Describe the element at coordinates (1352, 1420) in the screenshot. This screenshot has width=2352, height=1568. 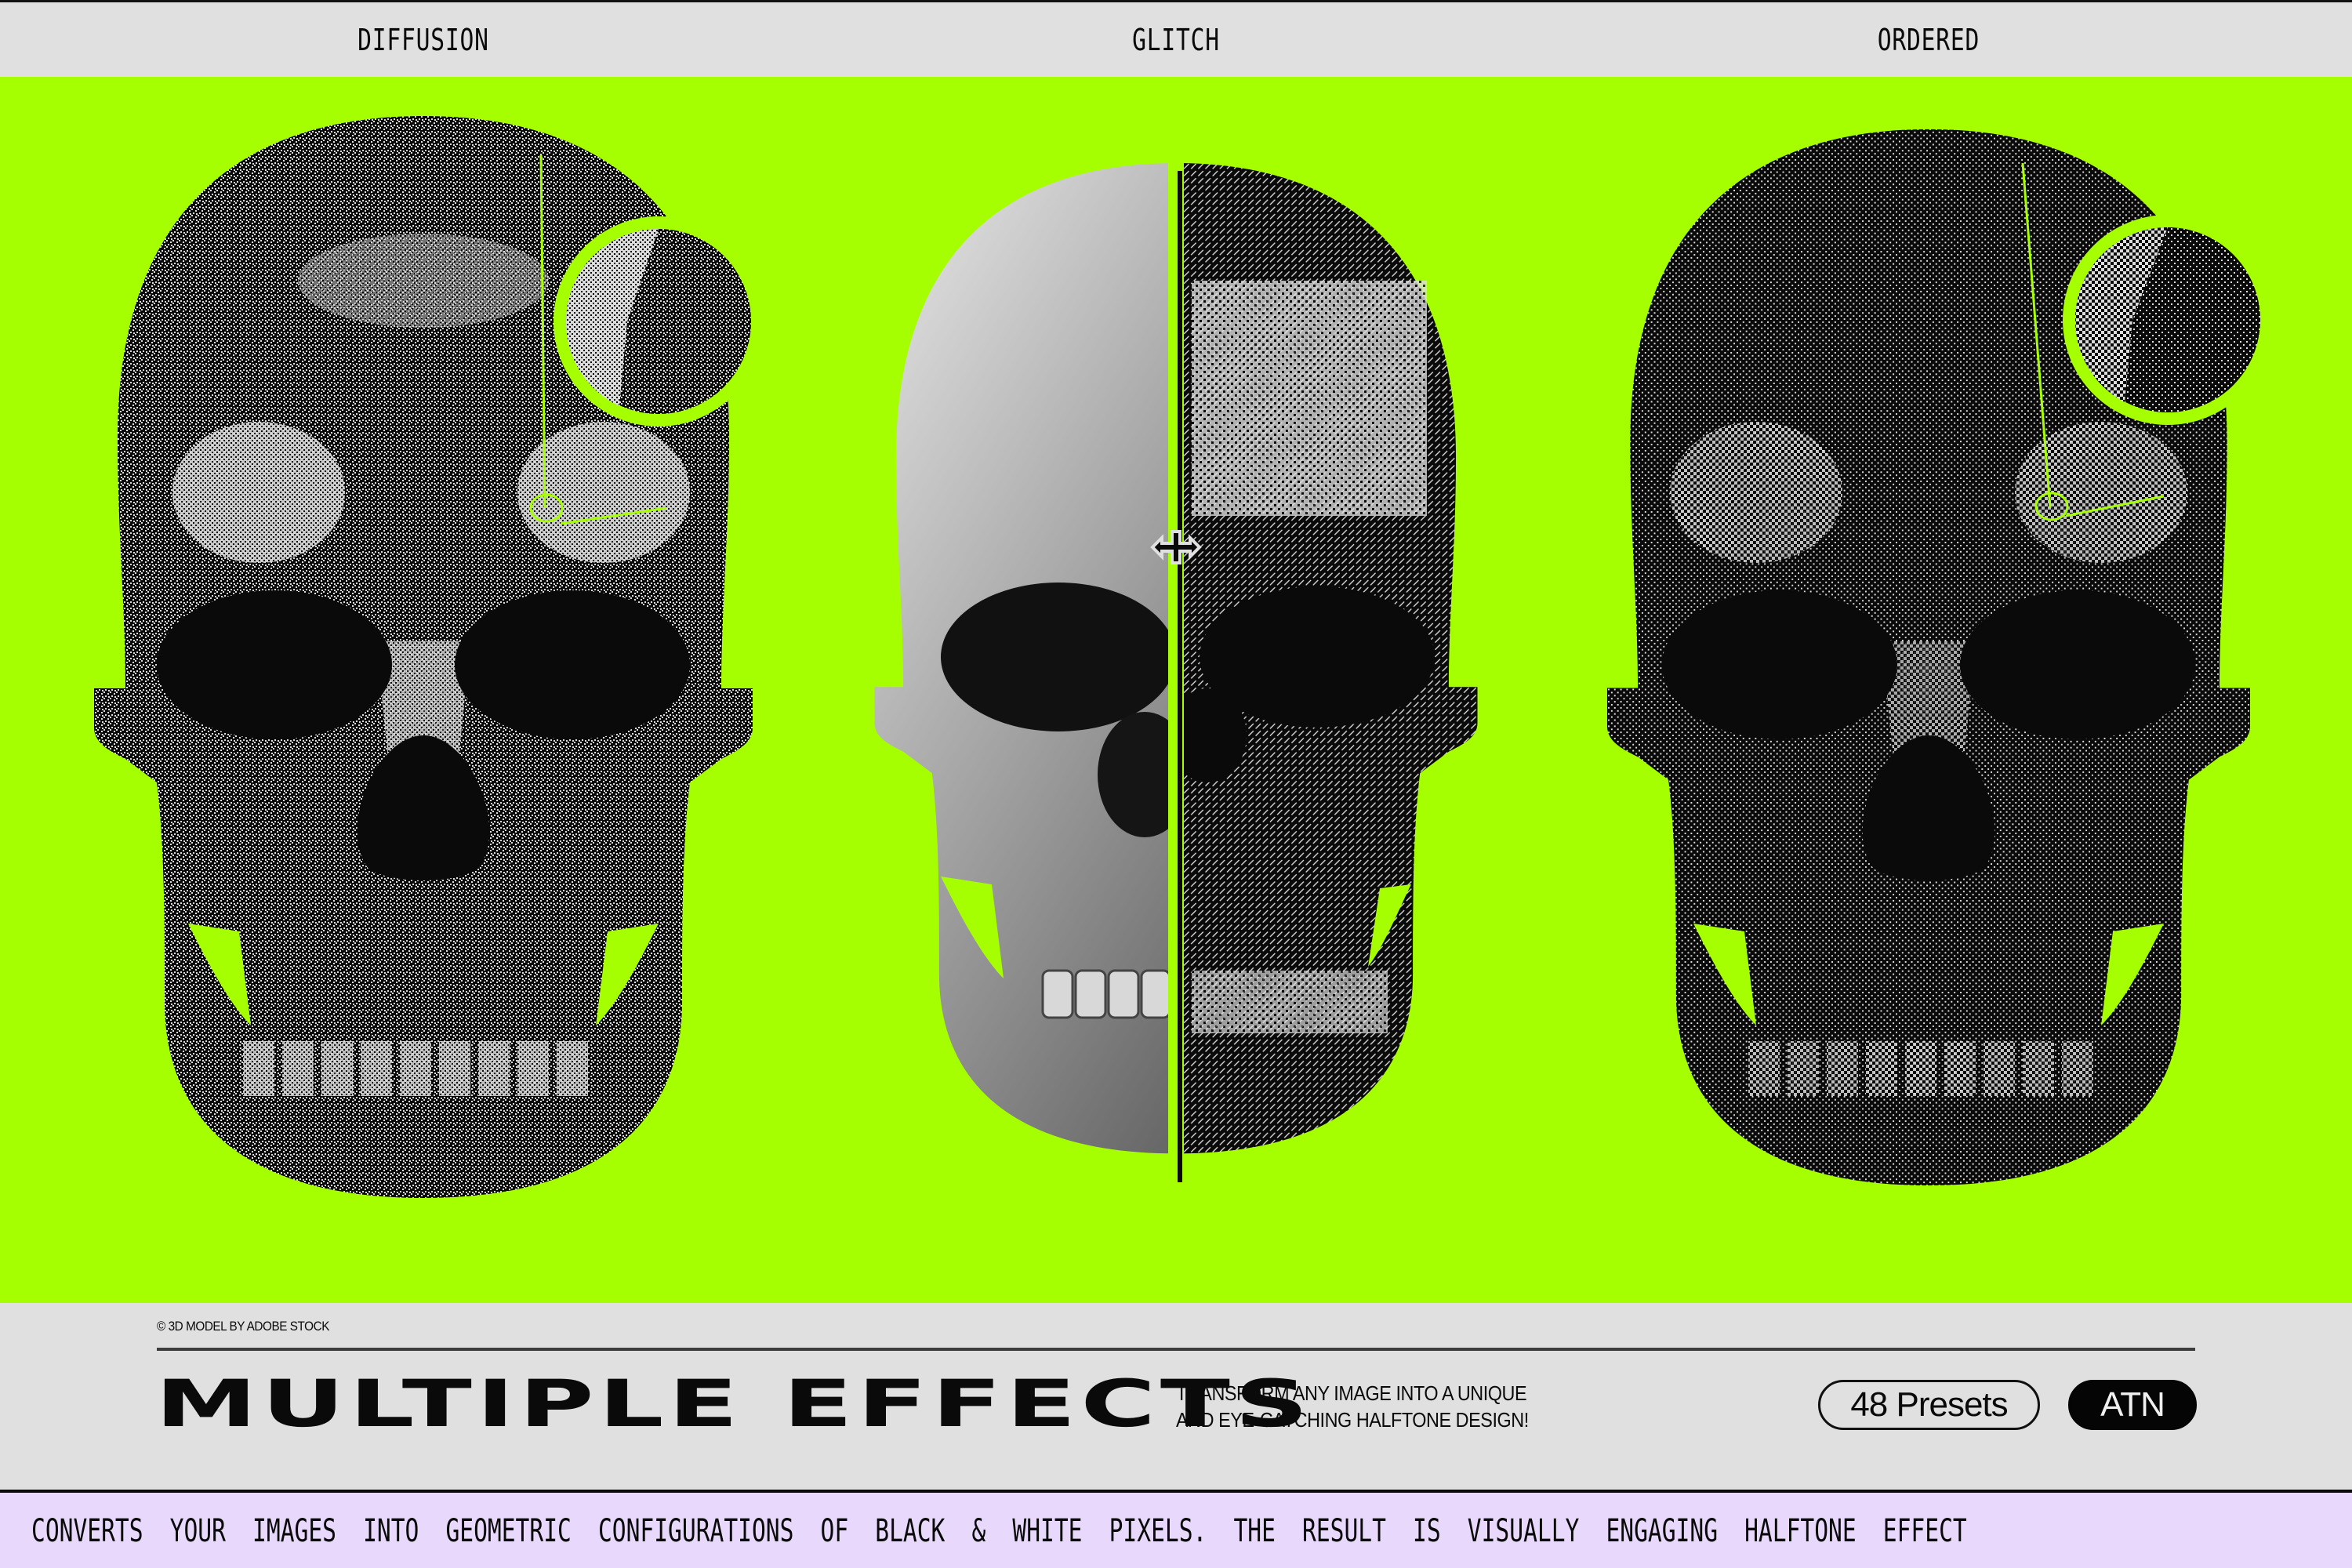
I see `description-line-2: AND EYE-CATCHING HALFTONE DESIGN!` at that location.